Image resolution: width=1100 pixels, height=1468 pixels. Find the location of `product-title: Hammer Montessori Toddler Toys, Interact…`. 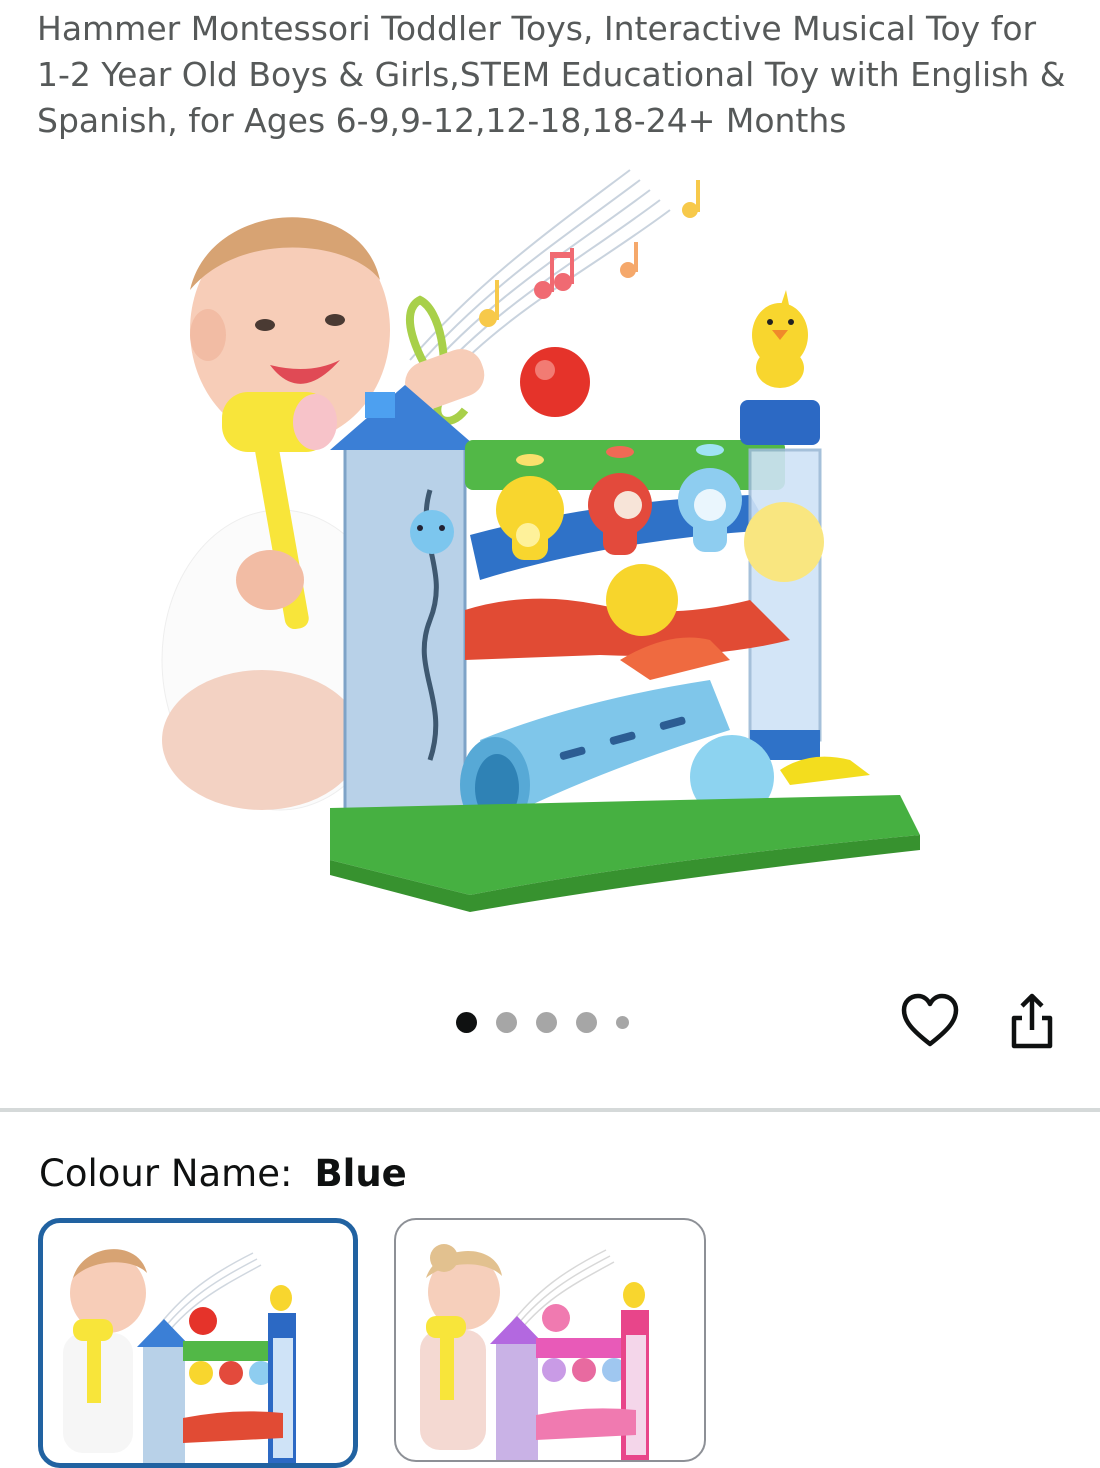

product-title: Hammer Montessori Toddler Toys, Interact… is located at coordinates (551, 74).